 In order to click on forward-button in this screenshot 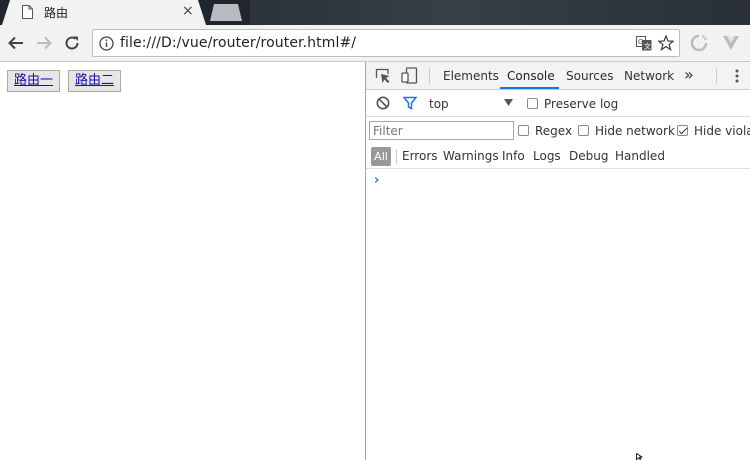, I will do `click(44, 43)`.